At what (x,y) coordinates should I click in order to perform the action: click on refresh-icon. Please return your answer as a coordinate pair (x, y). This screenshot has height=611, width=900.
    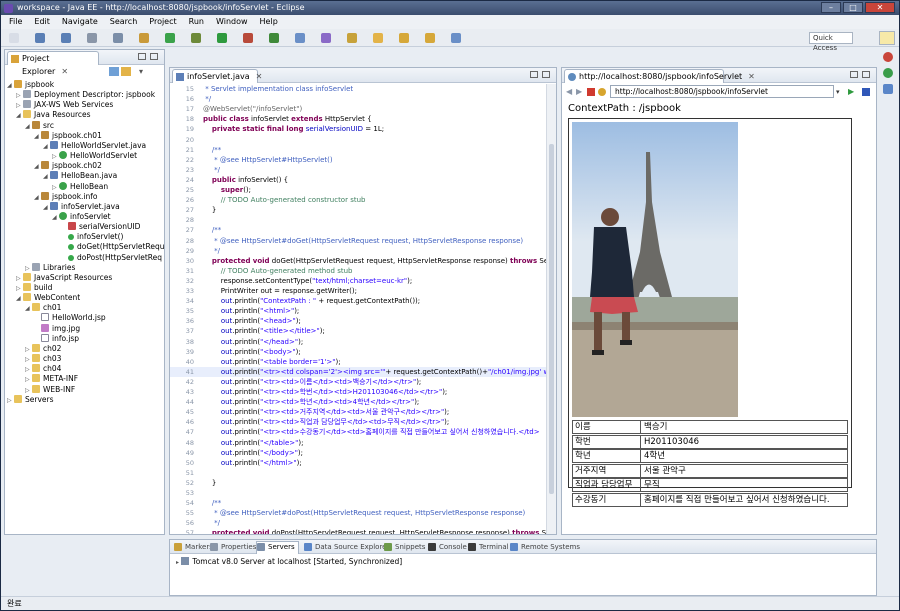
    Looking at the image, I should click on (602, 92).